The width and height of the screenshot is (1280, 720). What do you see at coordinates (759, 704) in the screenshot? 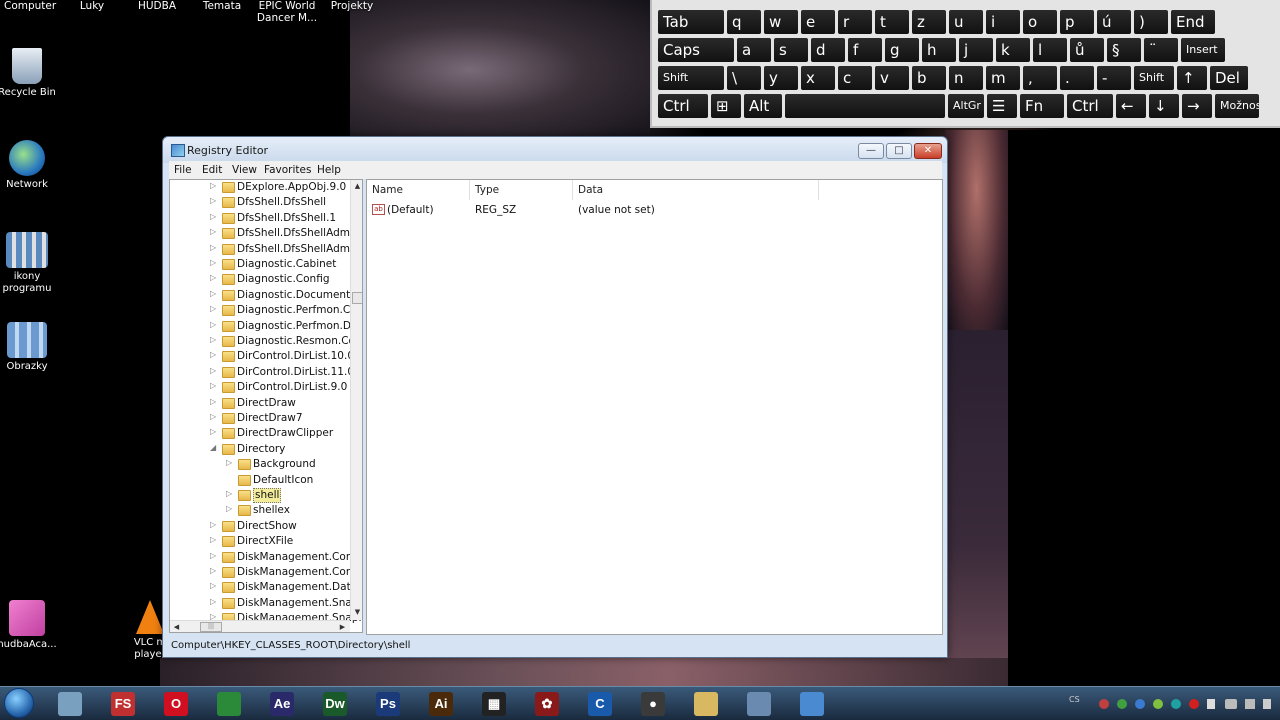
I see `network-app` at bounding box center [759, 704].